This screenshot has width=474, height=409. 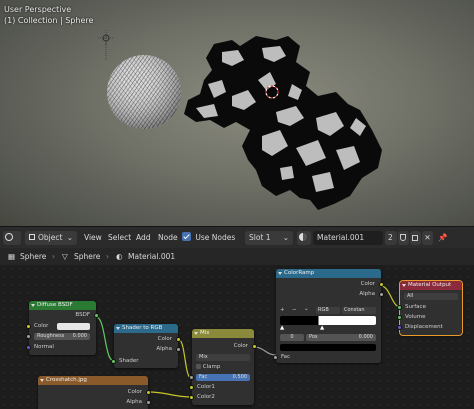 I want to click on unlink-material-button: ✕, so click(x=427, y=238).